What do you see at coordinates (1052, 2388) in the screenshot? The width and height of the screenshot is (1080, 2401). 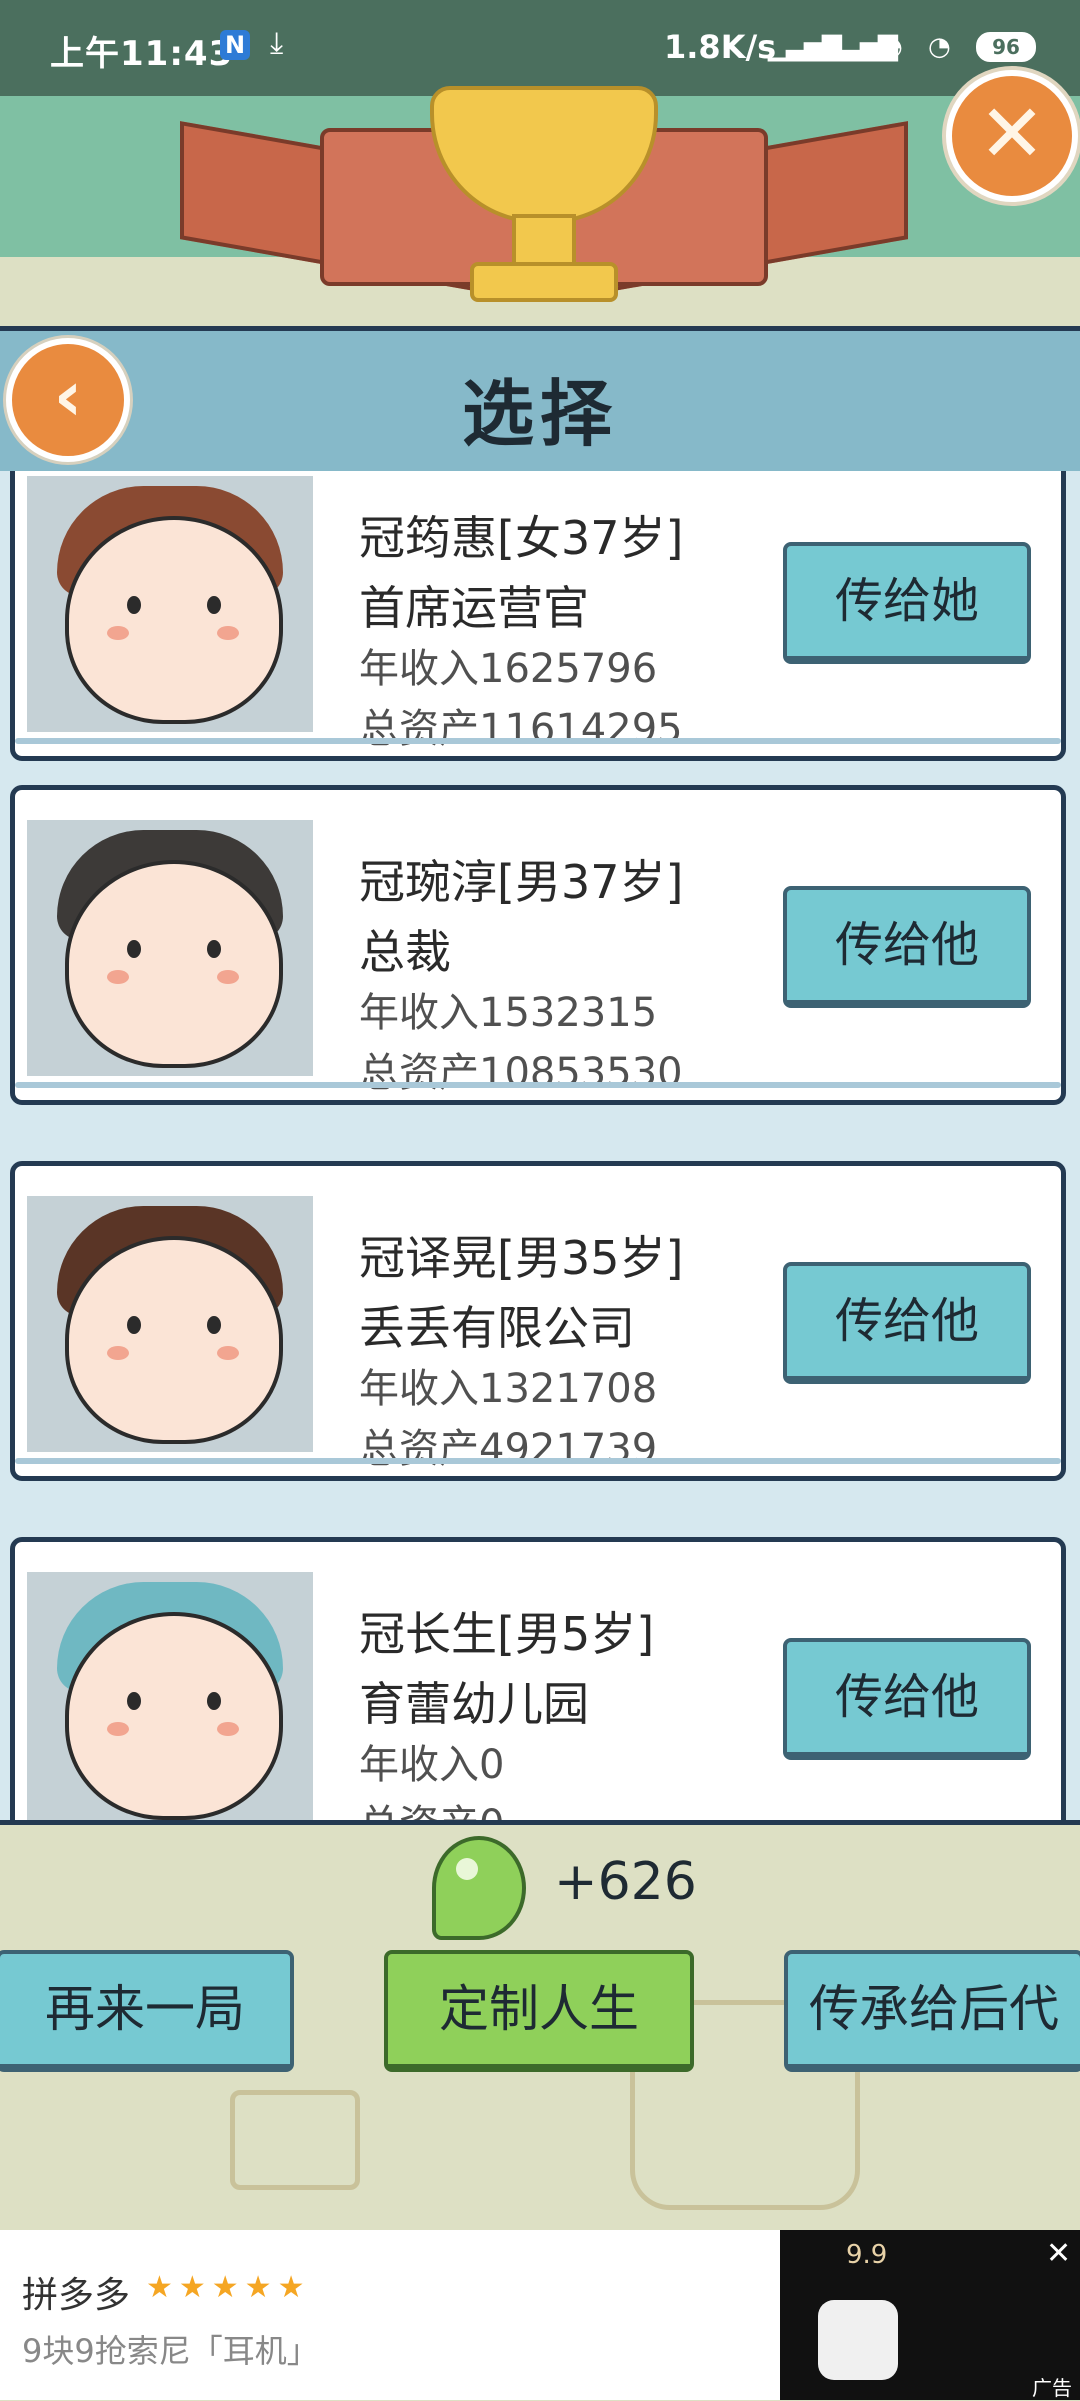 I see `ad-label: 广告` at bounding box center [1052, 2388].